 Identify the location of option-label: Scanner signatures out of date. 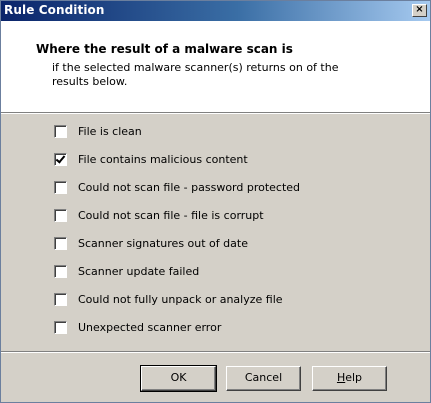
(163, 243).